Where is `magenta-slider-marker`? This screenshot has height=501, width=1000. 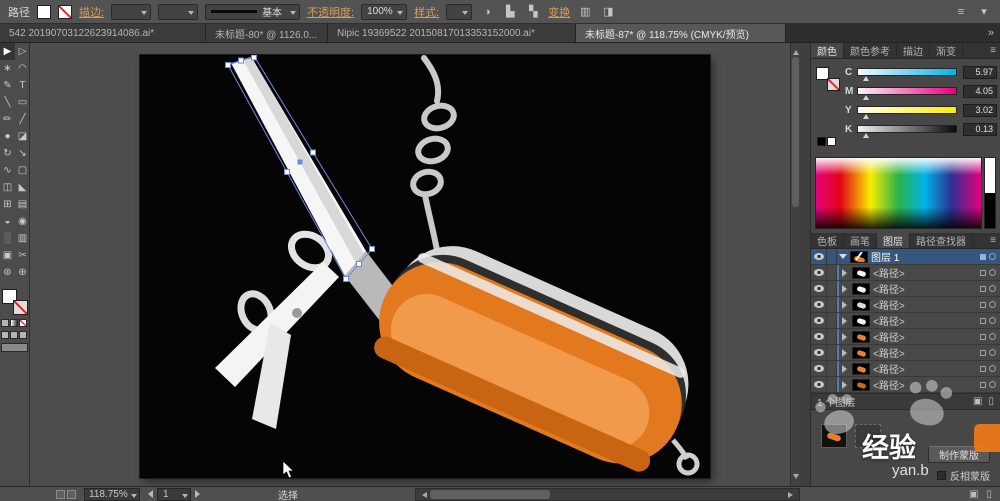
magenta-slider-marker is located at coordinates (865, 96).